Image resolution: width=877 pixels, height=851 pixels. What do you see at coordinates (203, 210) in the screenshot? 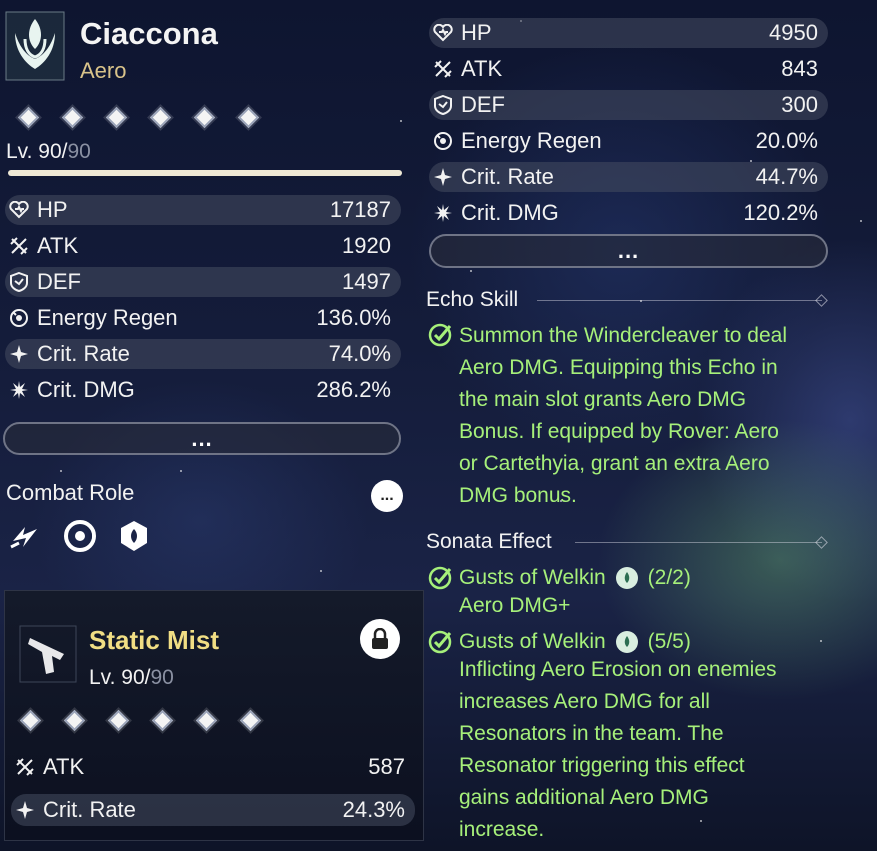
I see `stat-row: HP 17187` at bounding box center [203, 210].